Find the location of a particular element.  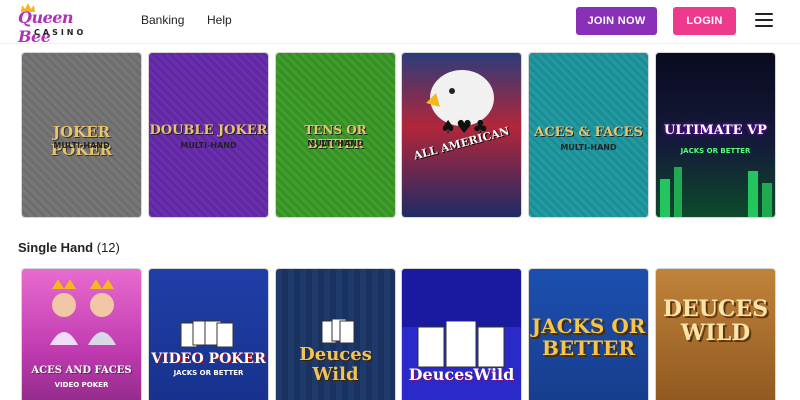

game-tile-deuces-wild-gold: DEUCES WILD is located at coordinates (715, 334).